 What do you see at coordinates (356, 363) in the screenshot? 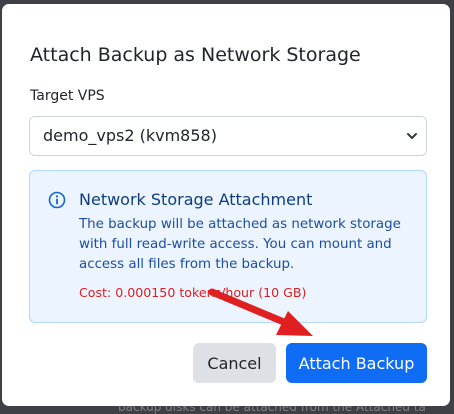
I see `attach-backup-button: Attach Backup` at bounding box center [356, 363].